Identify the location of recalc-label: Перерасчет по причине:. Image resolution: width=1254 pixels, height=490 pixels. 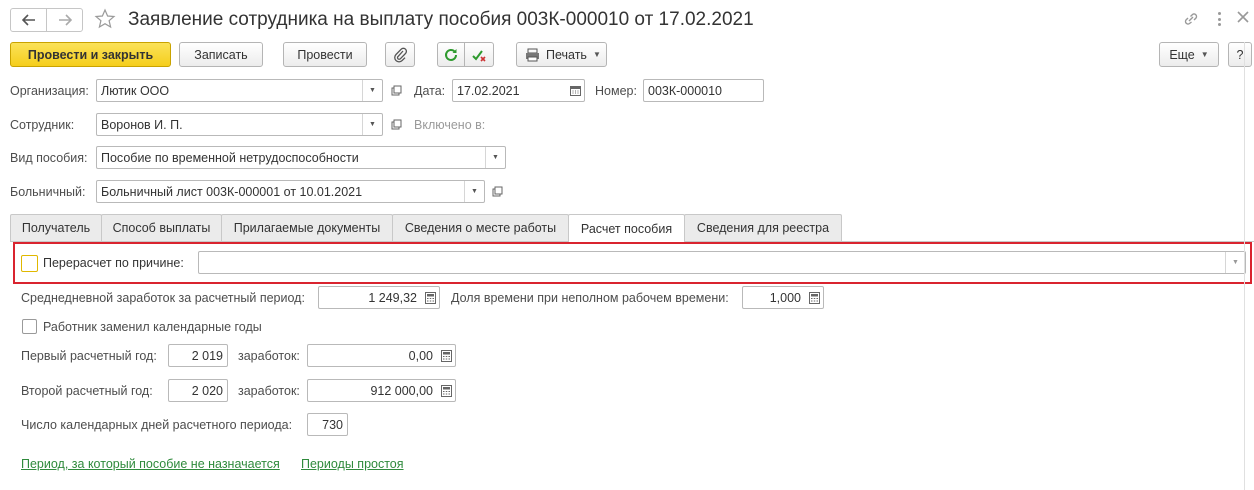
(113, 263).